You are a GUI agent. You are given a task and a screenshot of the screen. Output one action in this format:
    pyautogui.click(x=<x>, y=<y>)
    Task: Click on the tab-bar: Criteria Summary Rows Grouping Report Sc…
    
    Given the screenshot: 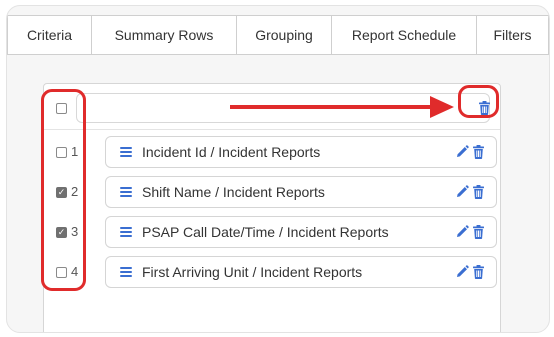 What is the action you would take?
    pyautogui.click(x=278, y=35)
    